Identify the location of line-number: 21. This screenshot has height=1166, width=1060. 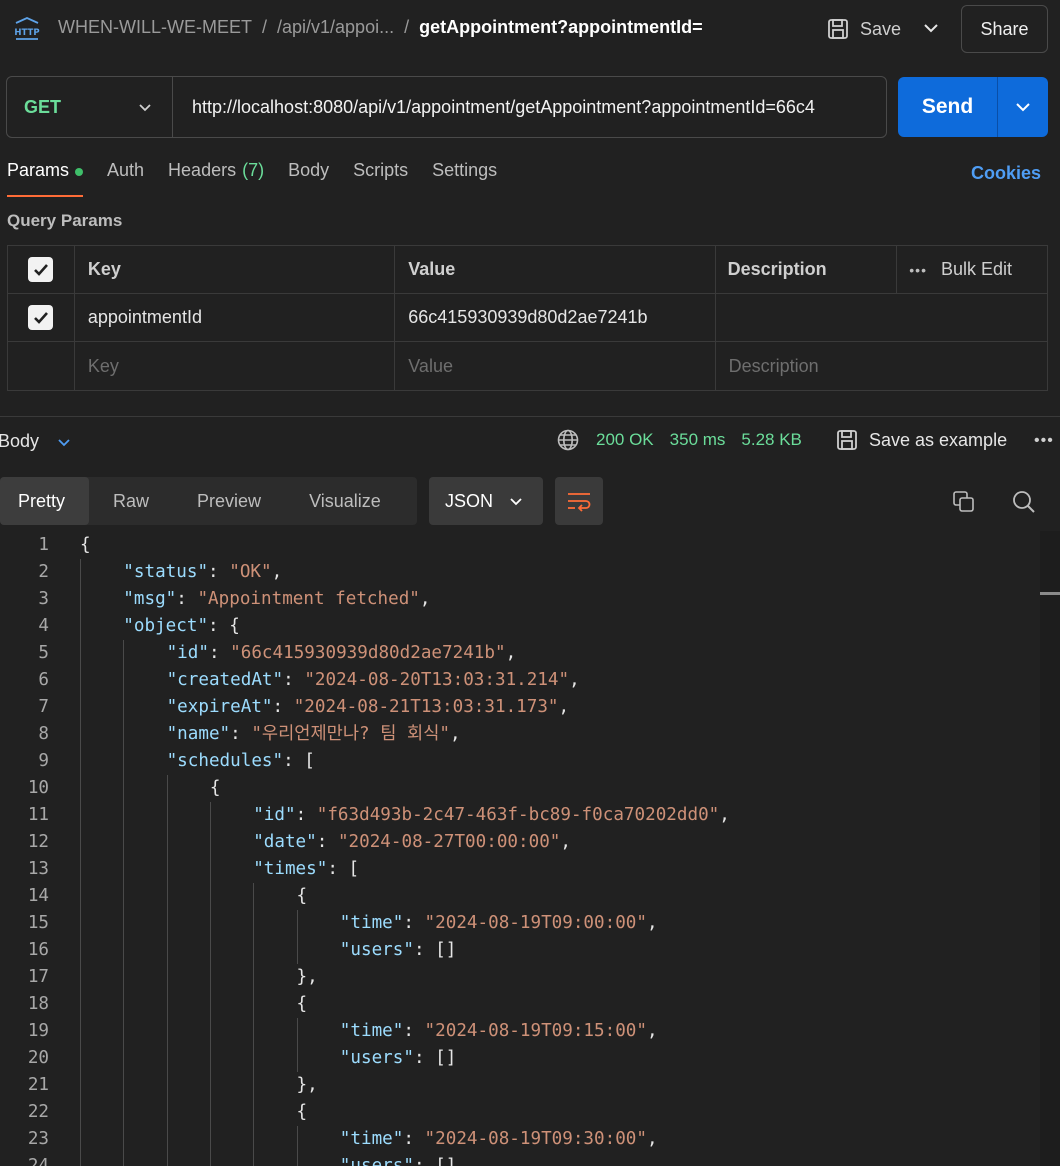
(38, 1085).